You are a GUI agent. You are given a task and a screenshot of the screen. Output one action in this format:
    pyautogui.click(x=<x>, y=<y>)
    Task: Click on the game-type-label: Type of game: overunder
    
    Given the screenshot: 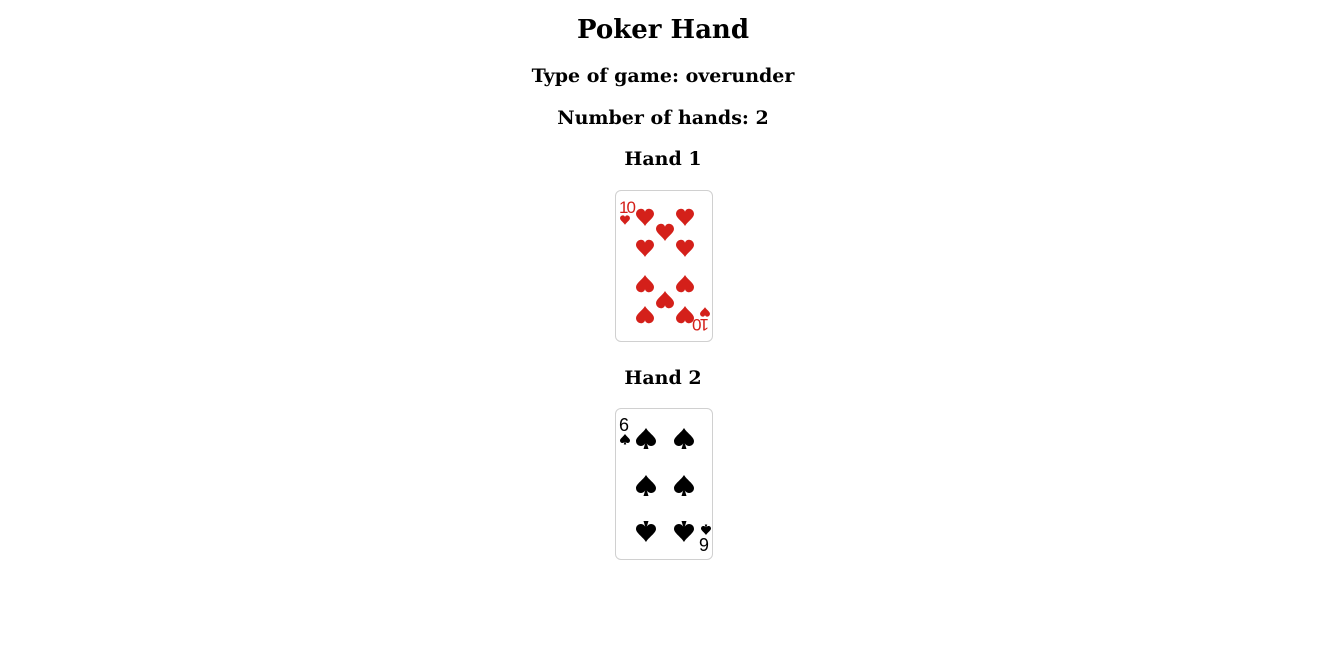 What is the action you would take?
    pyautogui.click(x=663, y=76)
    